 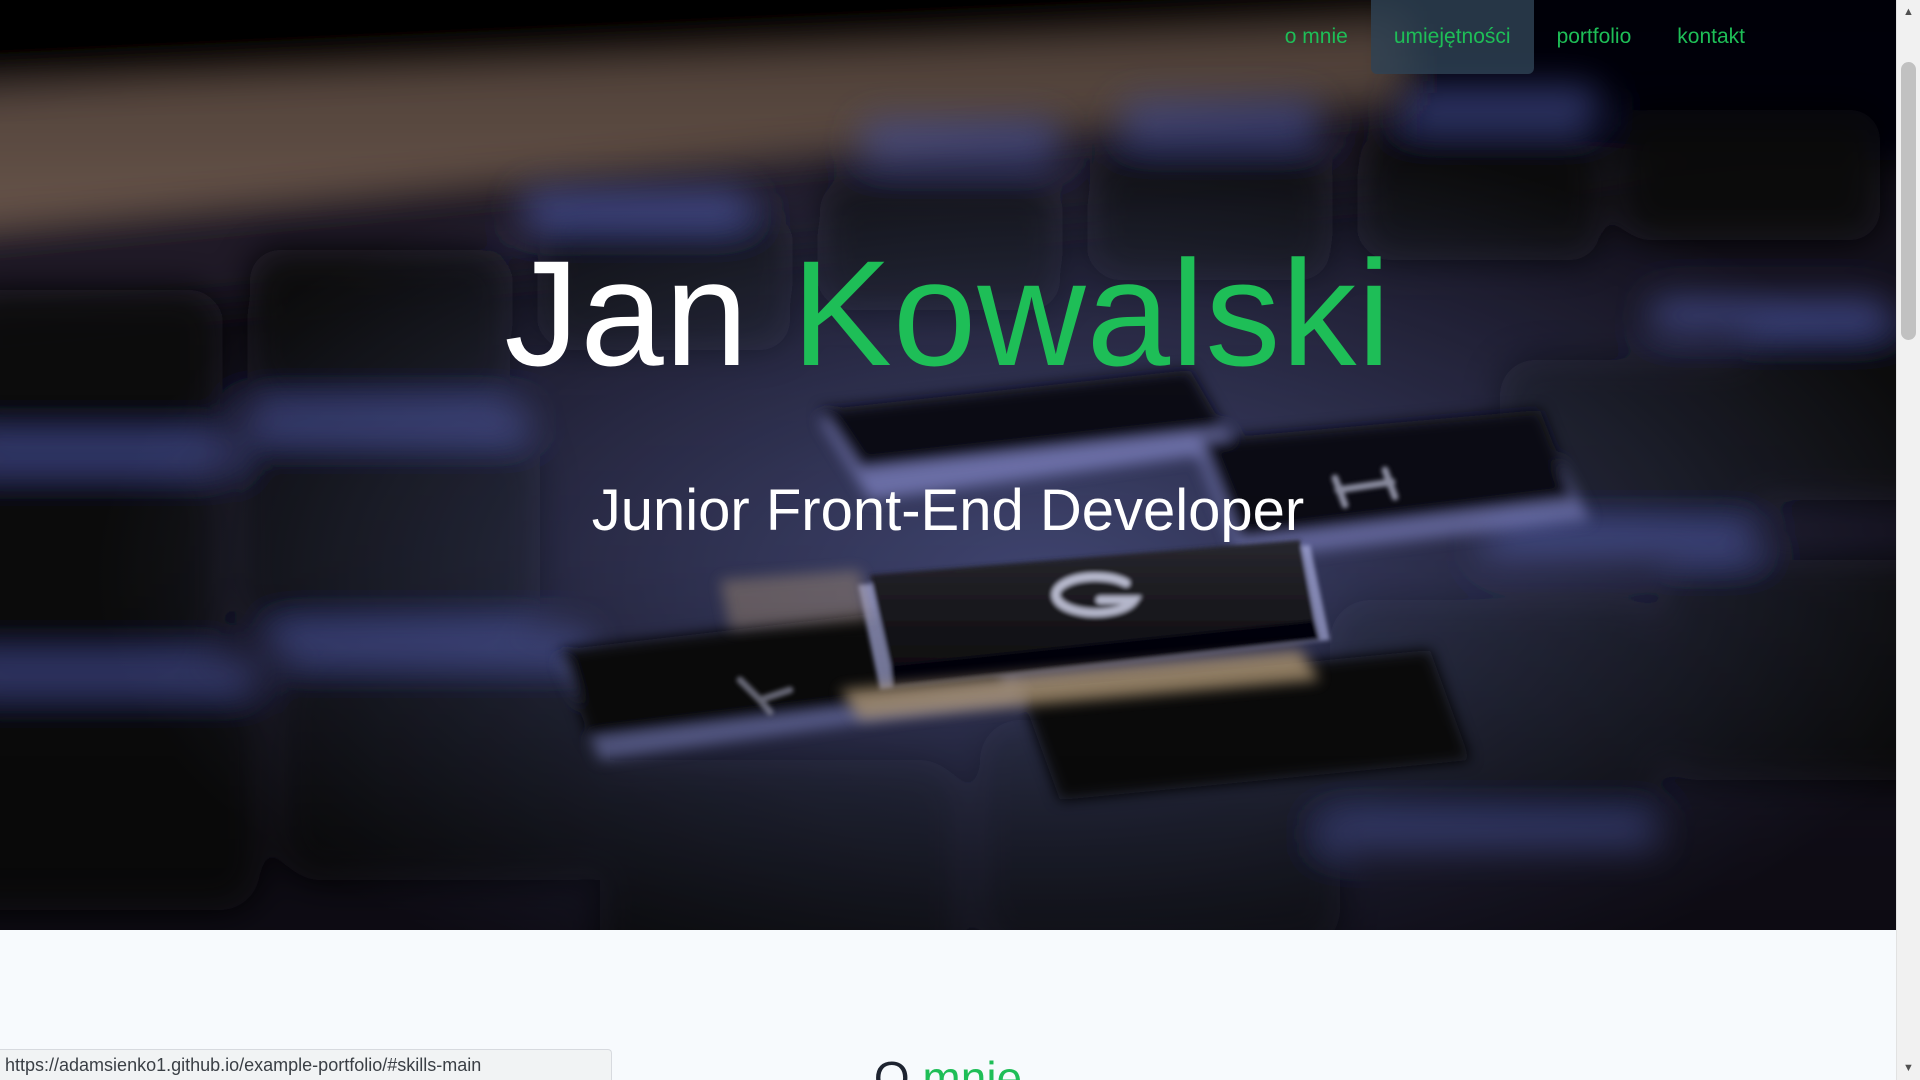 I want to click on hero-first-name: Jan, so click(x=627, y=313).